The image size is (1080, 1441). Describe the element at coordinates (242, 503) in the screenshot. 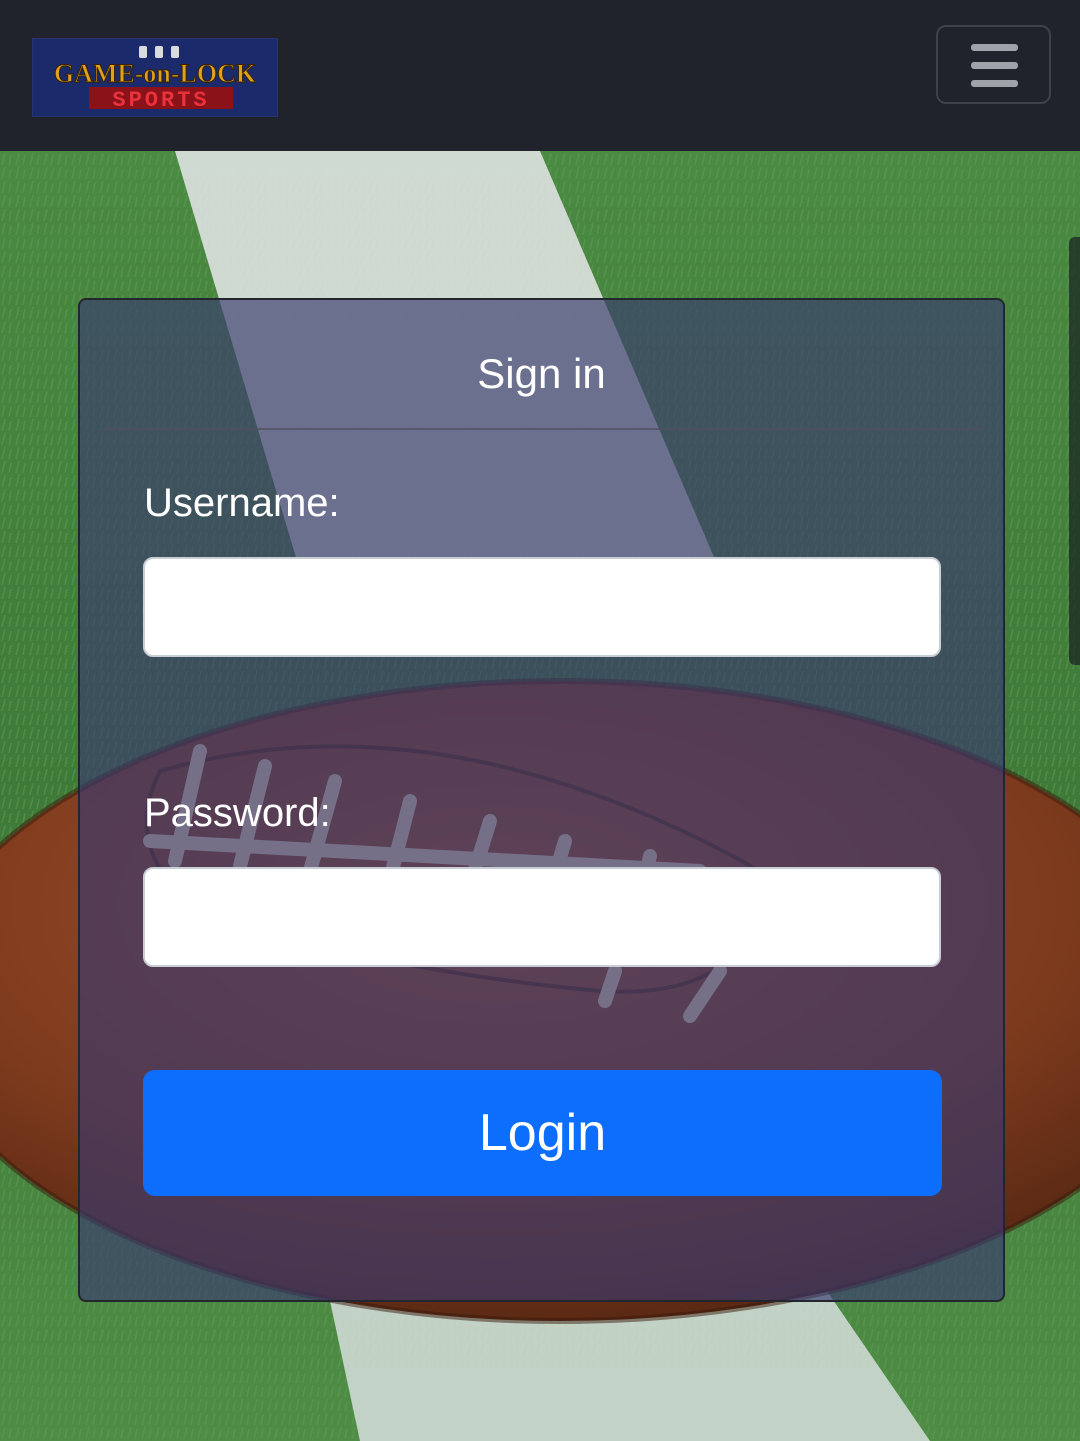

I see `username-label: Username:` at that location.